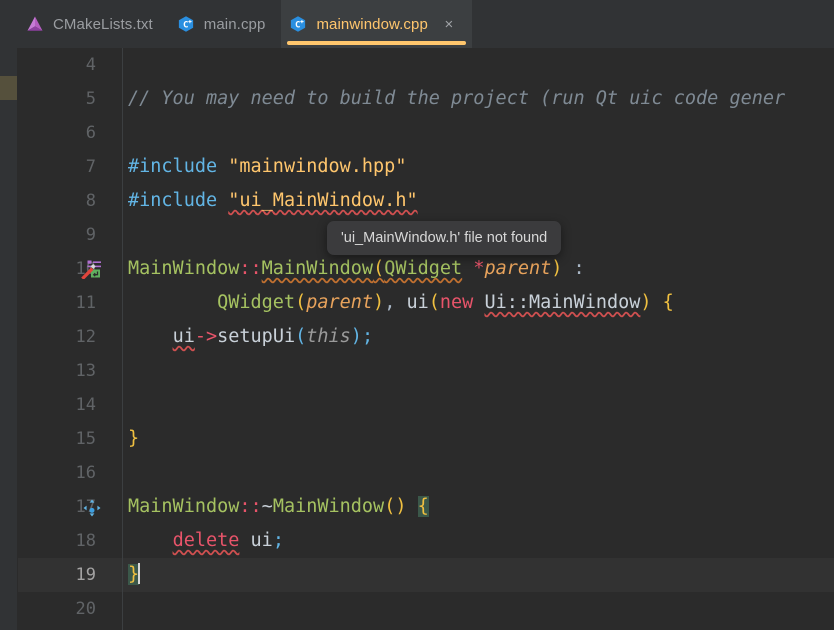 The image size is (834, 630). I want to click on param-name: parent, so click(518, 268).